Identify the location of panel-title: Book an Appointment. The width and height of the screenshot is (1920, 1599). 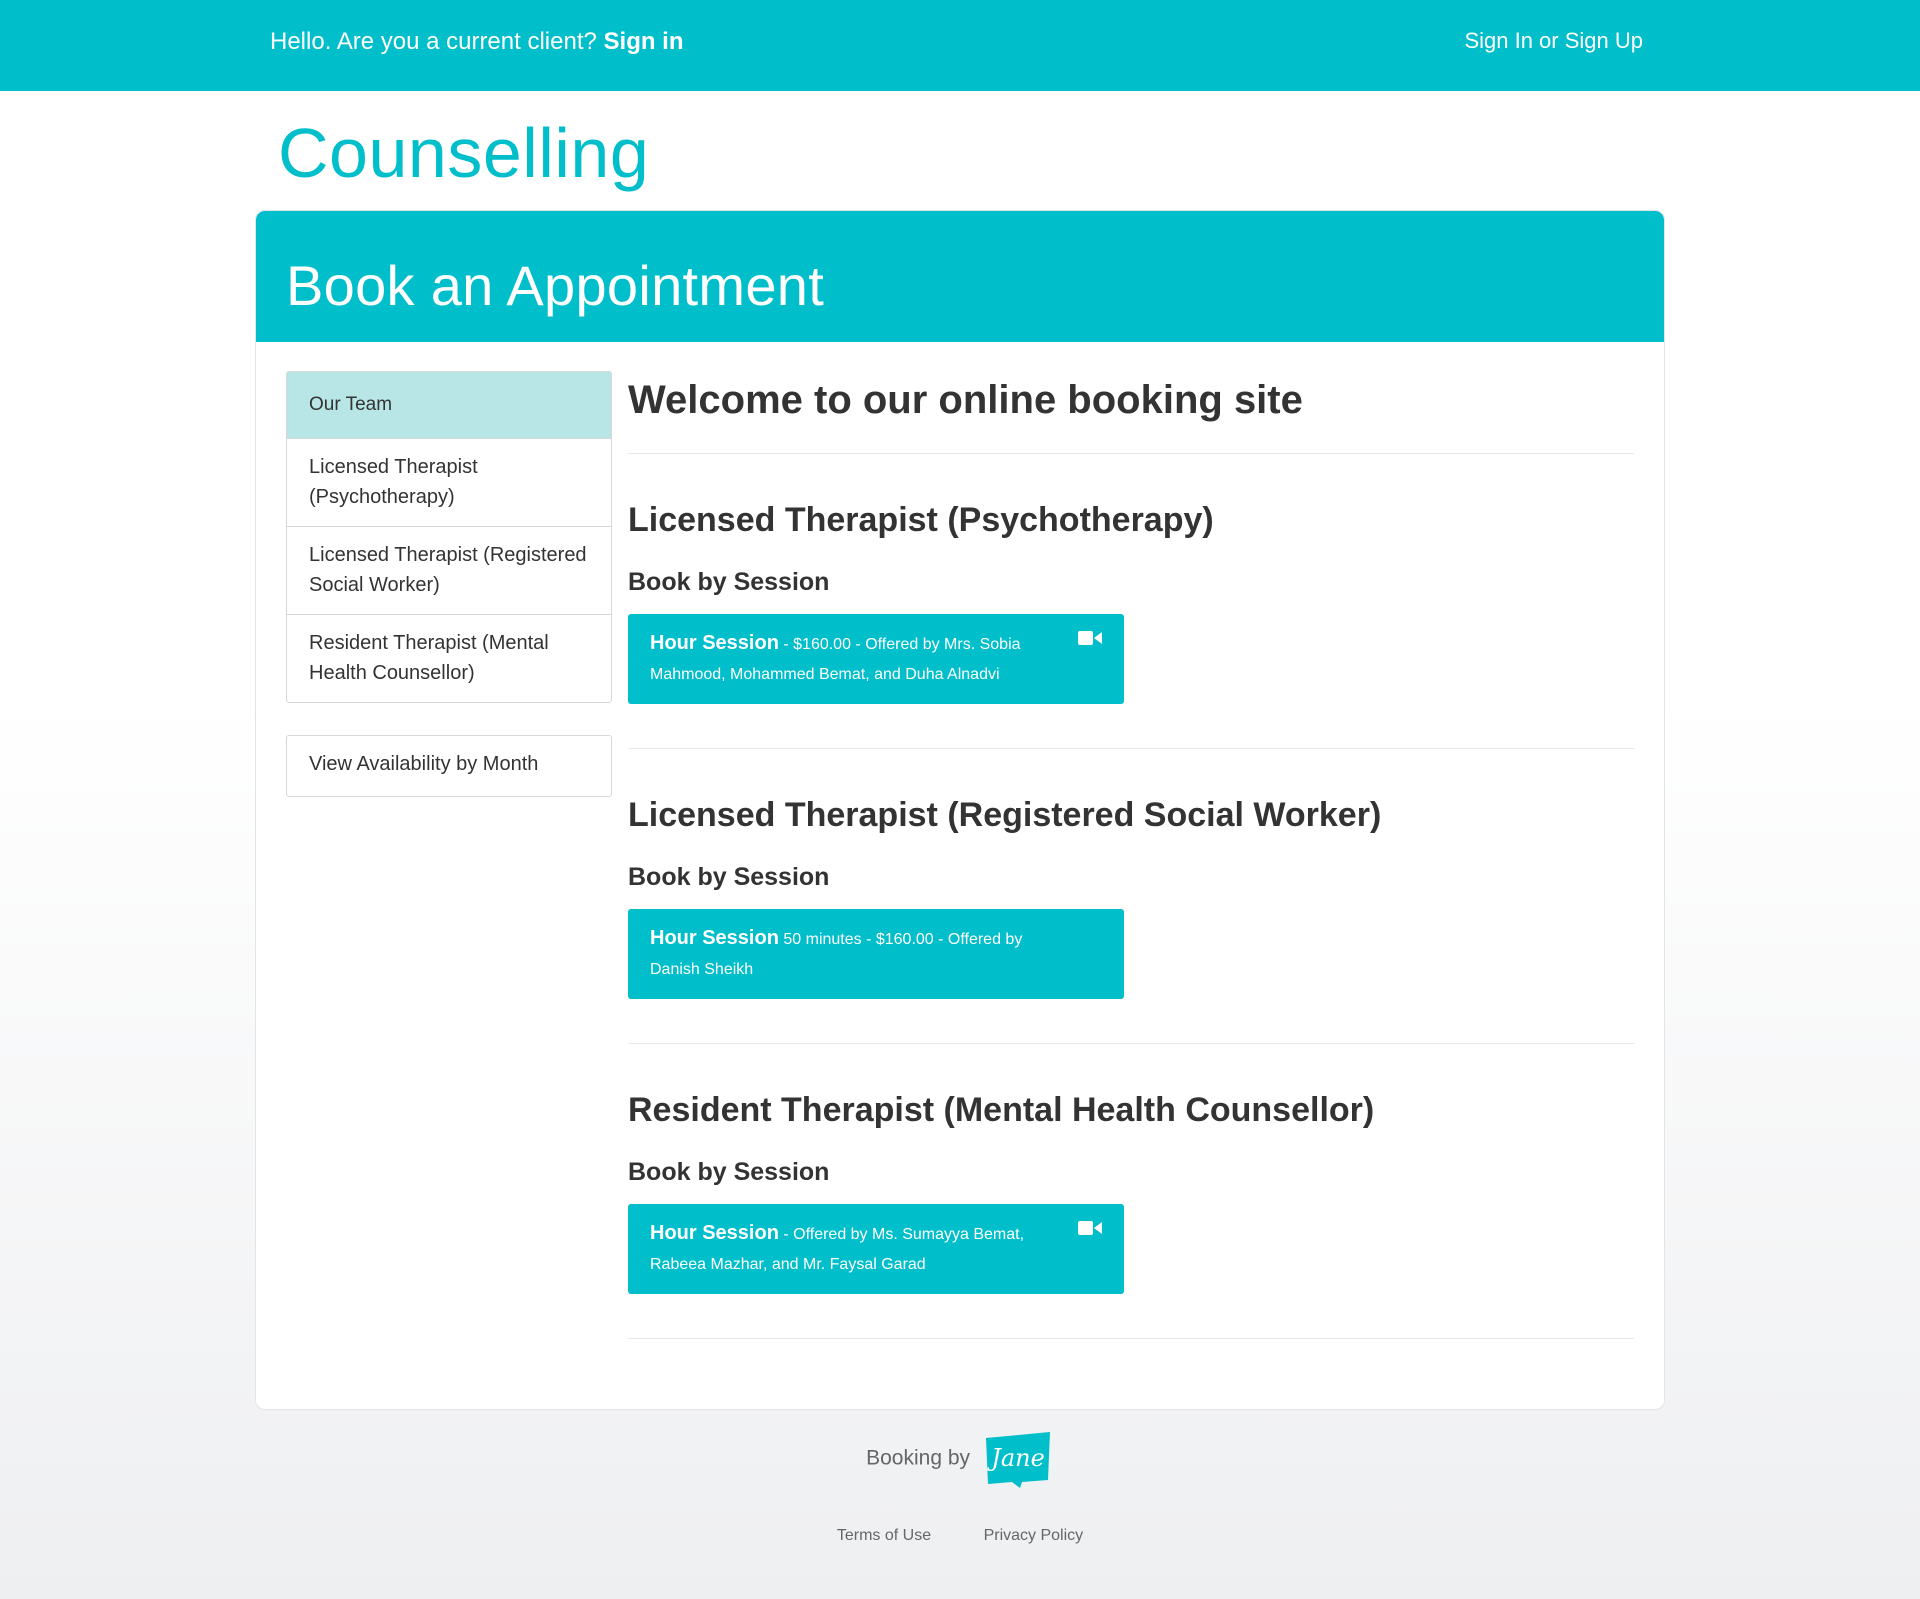
(555, 285).